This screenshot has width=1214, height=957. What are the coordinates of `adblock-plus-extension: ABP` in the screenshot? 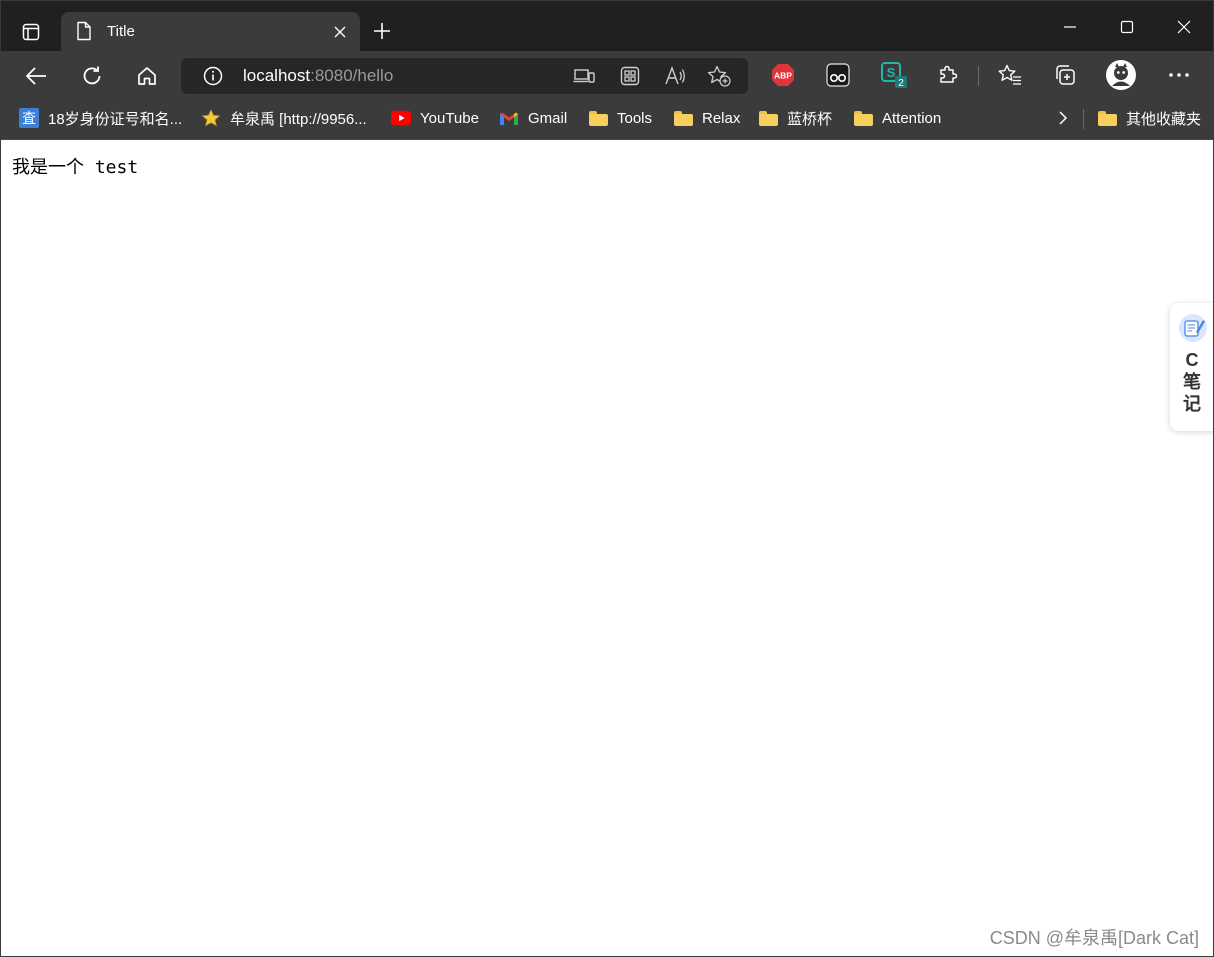 It's located at (783, 75).